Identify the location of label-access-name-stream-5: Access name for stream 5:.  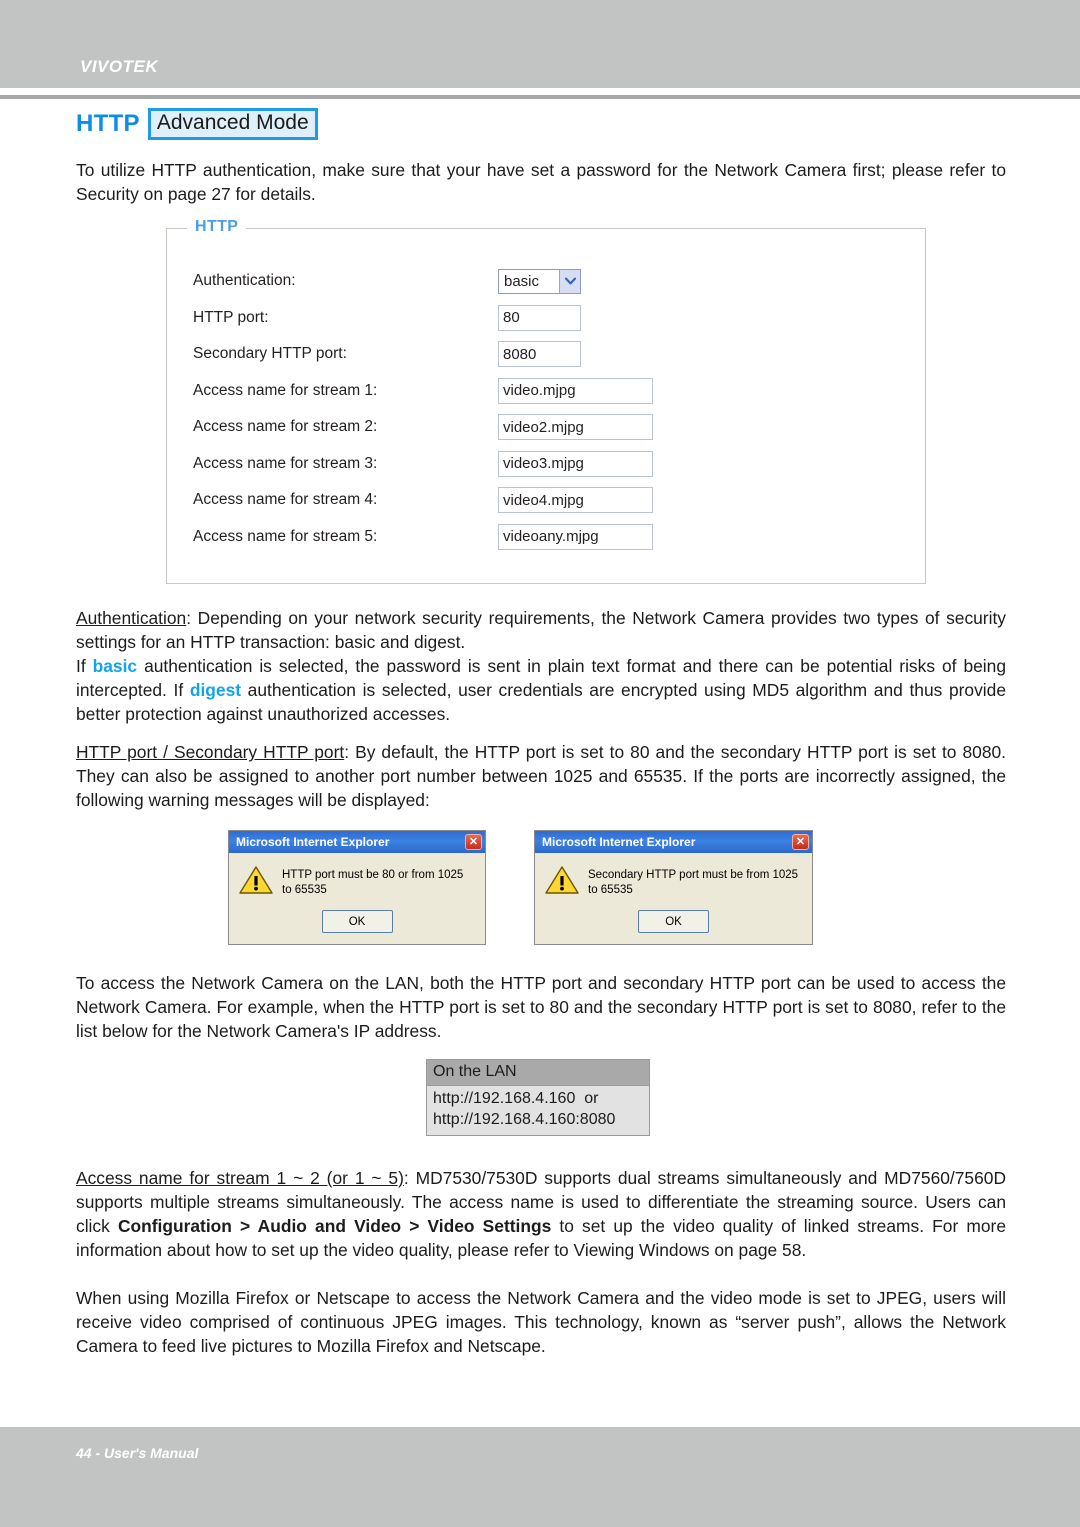
(285, 536).